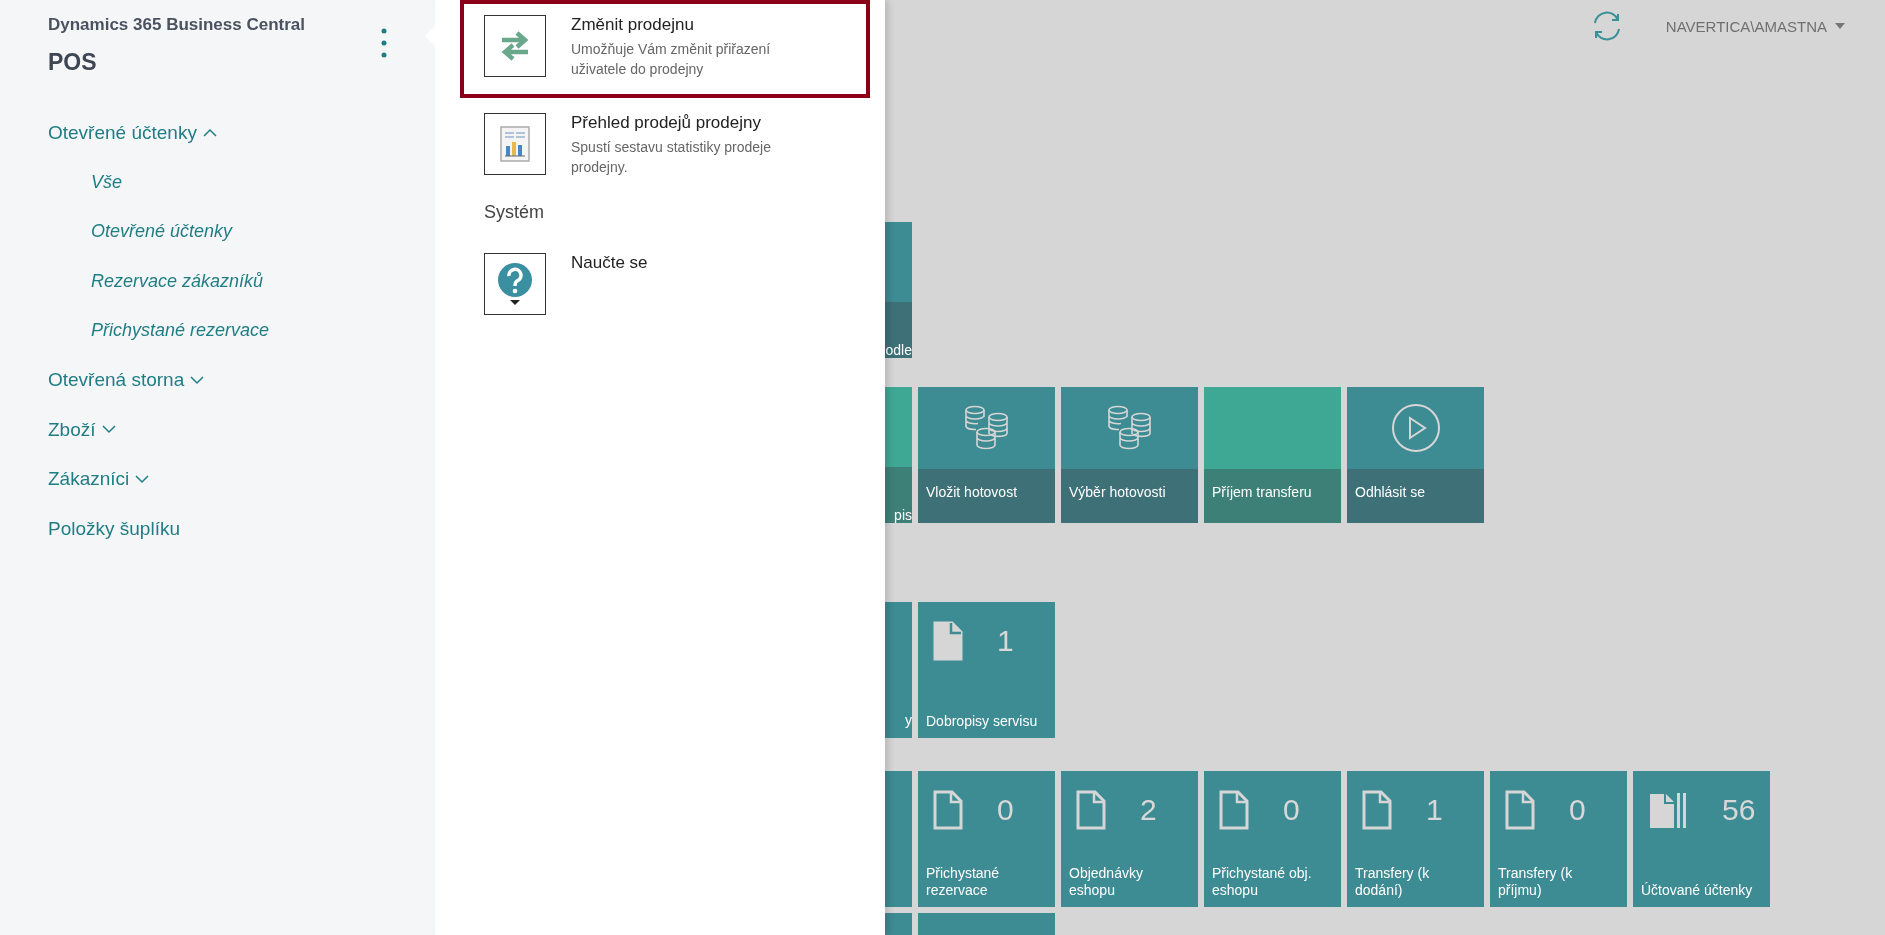 This screenshot has height=935, width=1885. I want to click on nav-group: Otevřené účtenky, so click(132, 133).